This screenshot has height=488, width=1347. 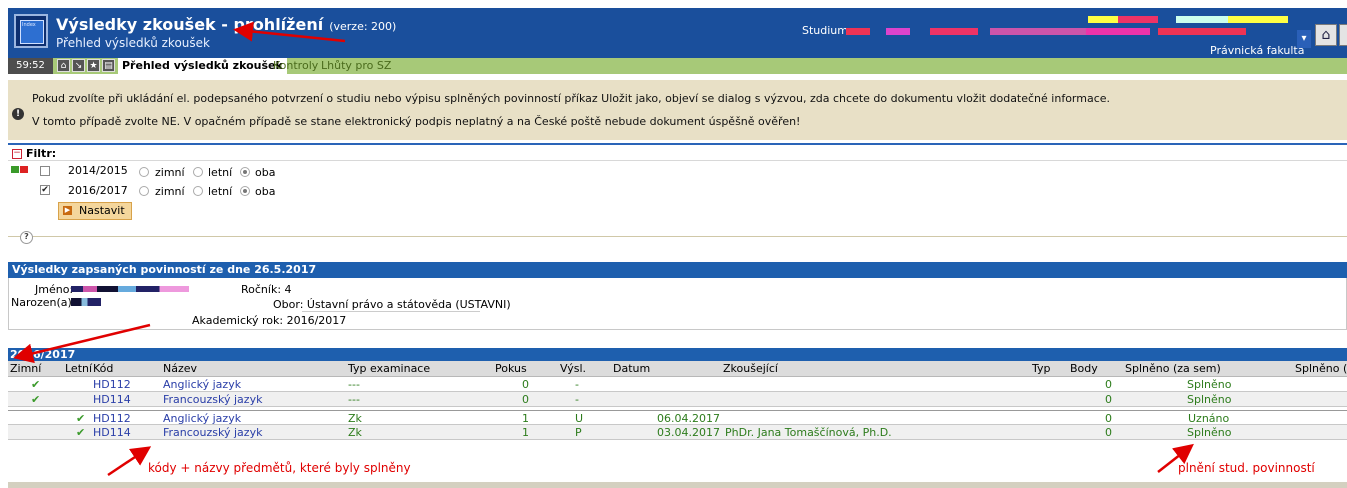 I want to click on arrow-to-title, so click(x=289, y=32).